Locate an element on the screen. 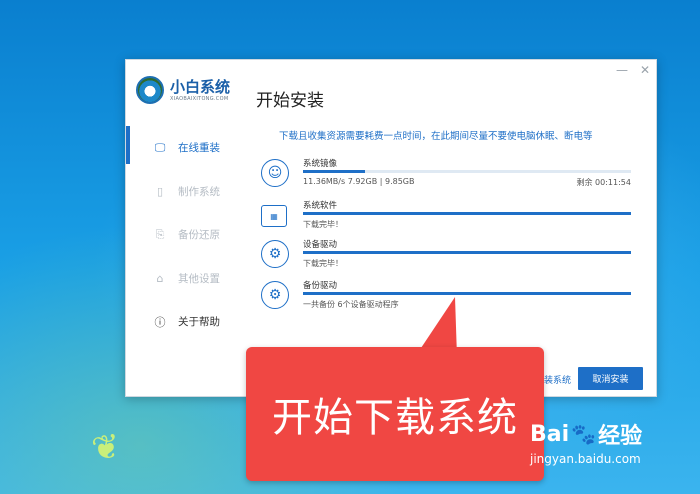 Image resolution: width=700 pixels, height=494 pixels. paw-icon: 🐾 is located at coordinates (584, 434).